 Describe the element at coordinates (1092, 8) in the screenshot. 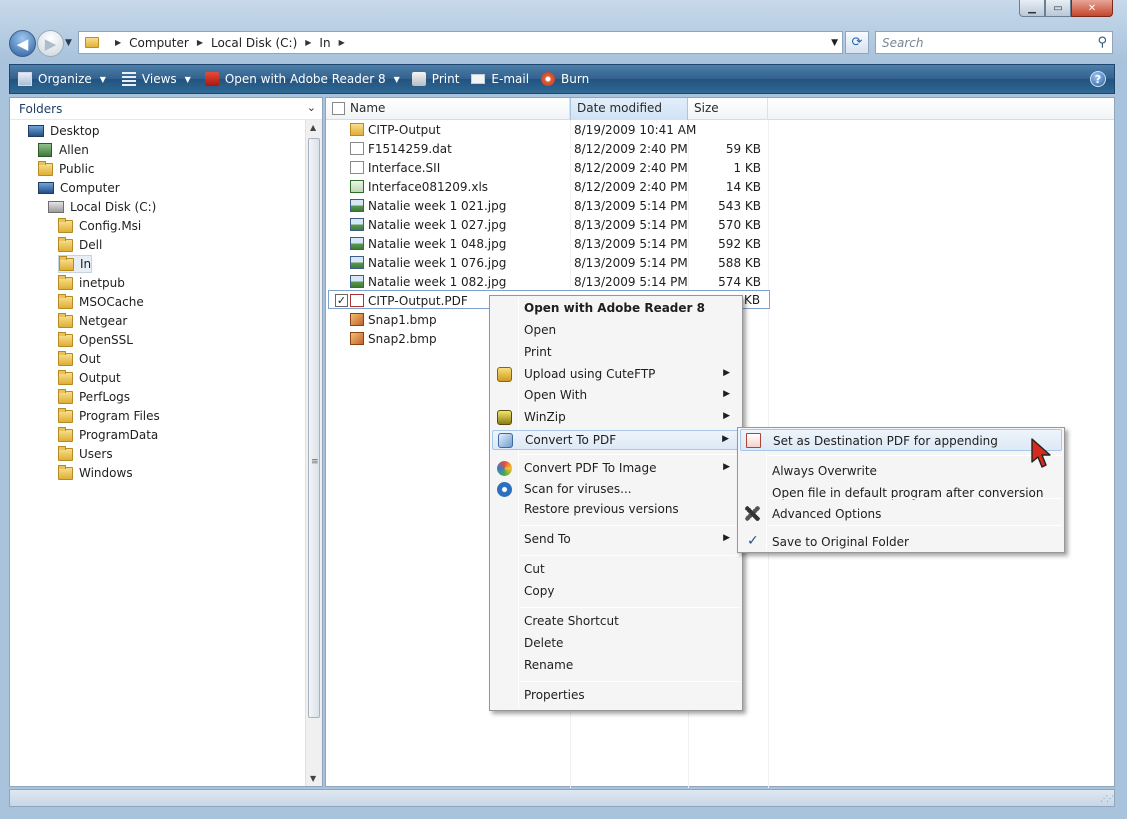

I see `close-button: ✕` at that location.